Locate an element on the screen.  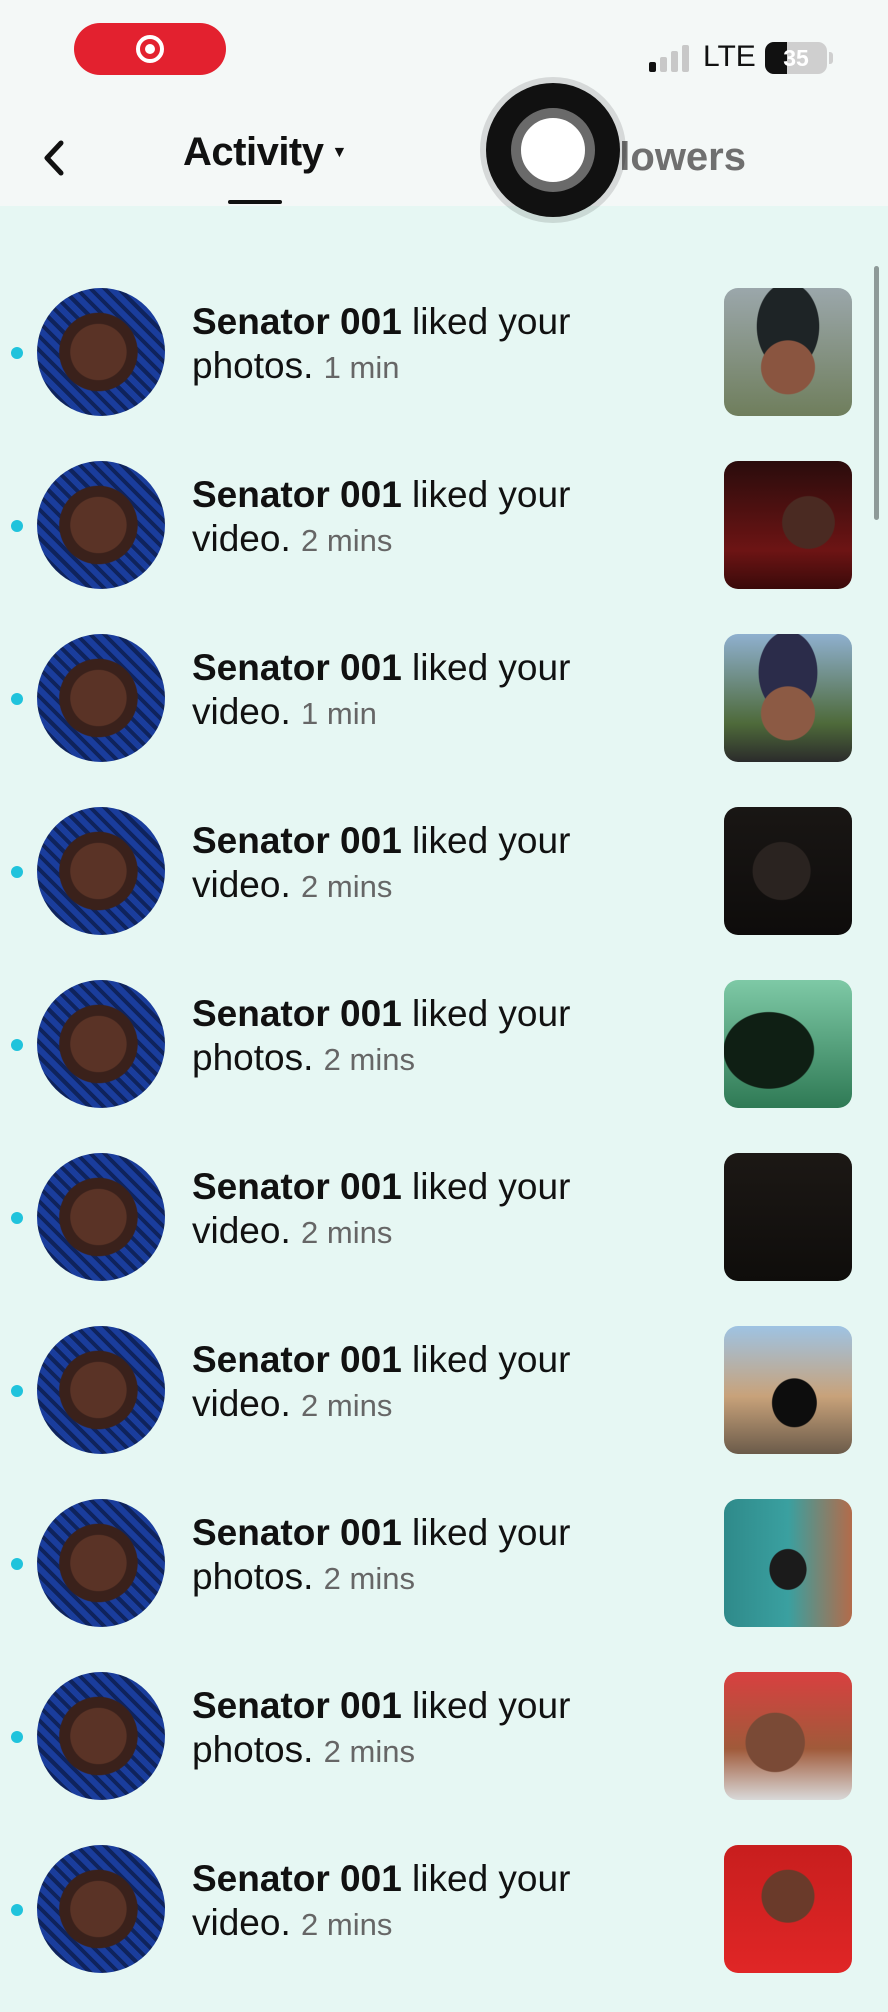
screen-recording-indicator is located at coordinates (150, 49).